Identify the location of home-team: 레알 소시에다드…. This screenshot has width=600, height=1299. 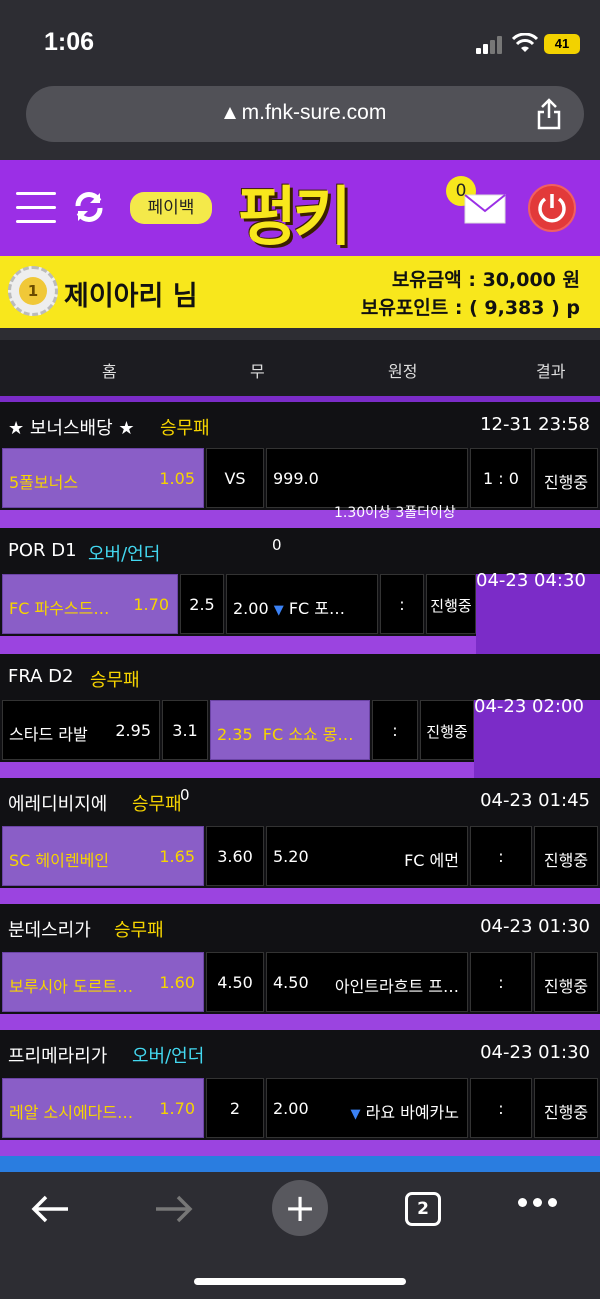
(71, 1112).